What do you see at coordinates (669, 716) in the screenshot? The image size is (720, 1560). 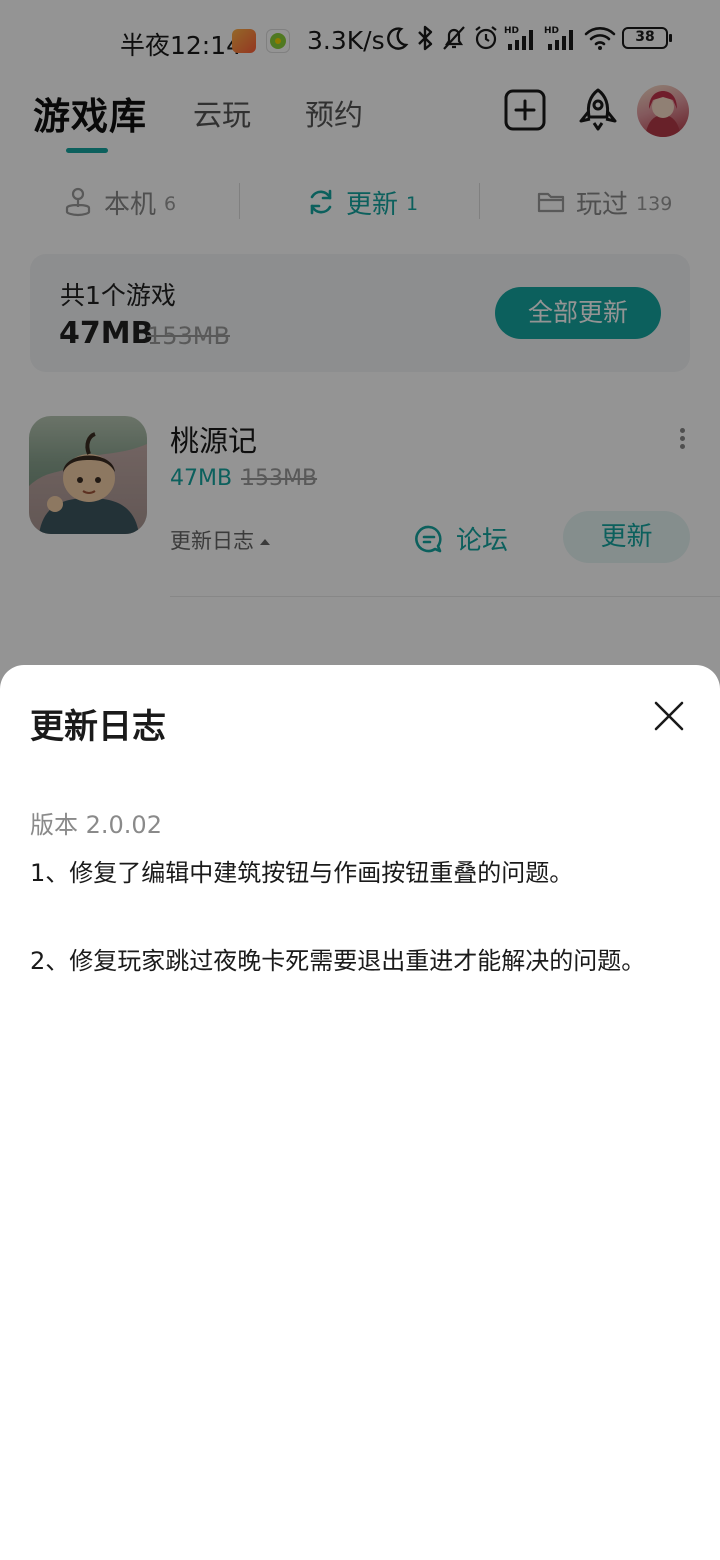 I see `close-icon` at bounding box center [669, 716].